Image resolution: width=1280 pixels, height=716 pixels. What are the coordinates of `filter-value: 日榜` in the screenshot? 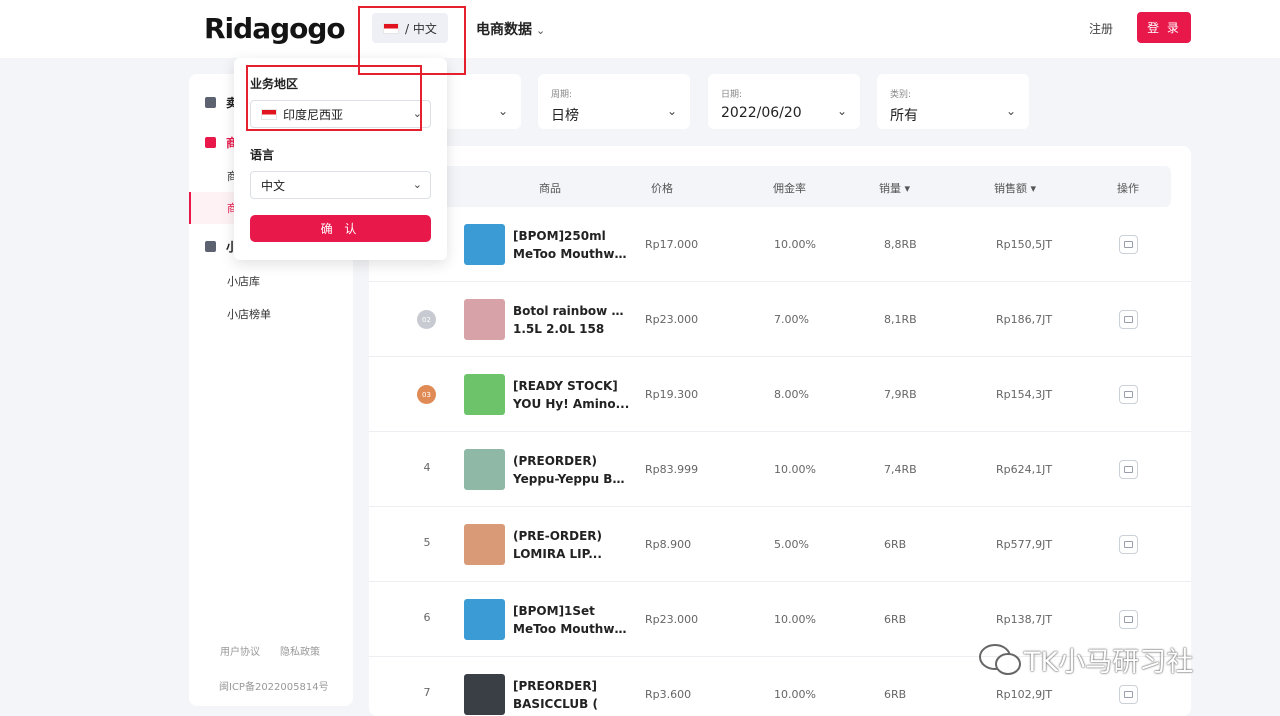 It's located at (565, 116).